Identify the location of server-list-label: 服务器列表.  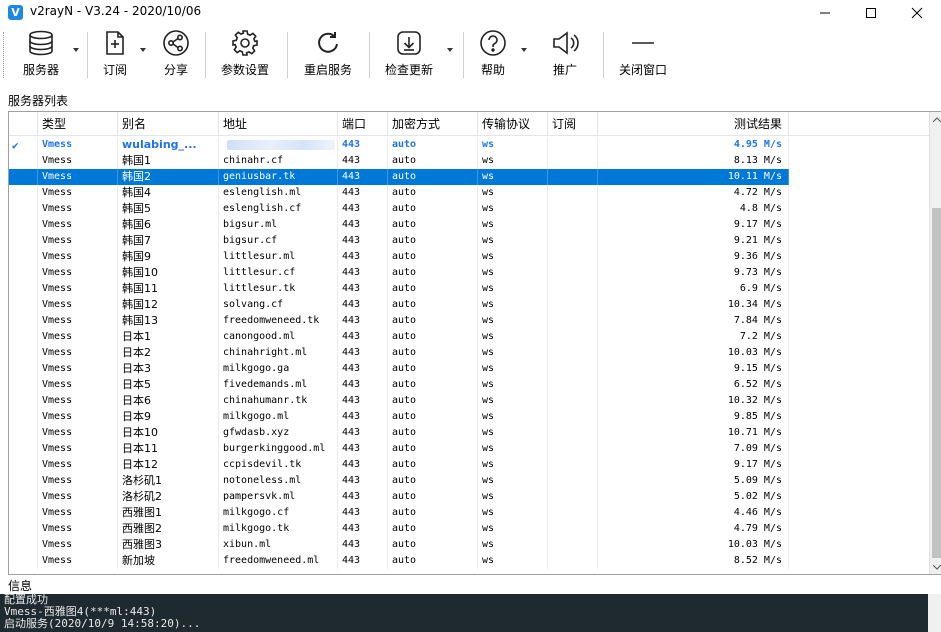
(38, 101).